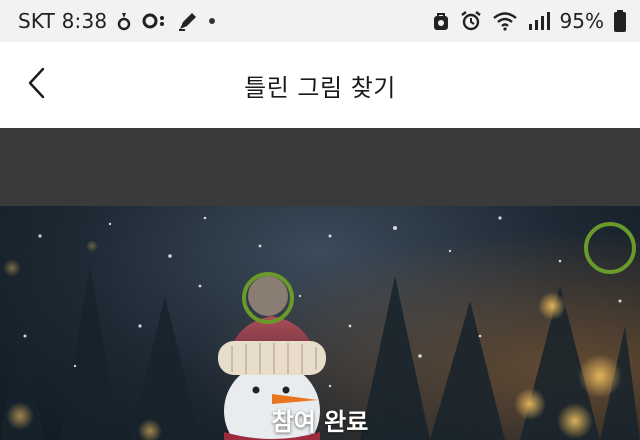 The image size is (640, 440). I want to click on status-bar-right: 95%, so click(529, 21).